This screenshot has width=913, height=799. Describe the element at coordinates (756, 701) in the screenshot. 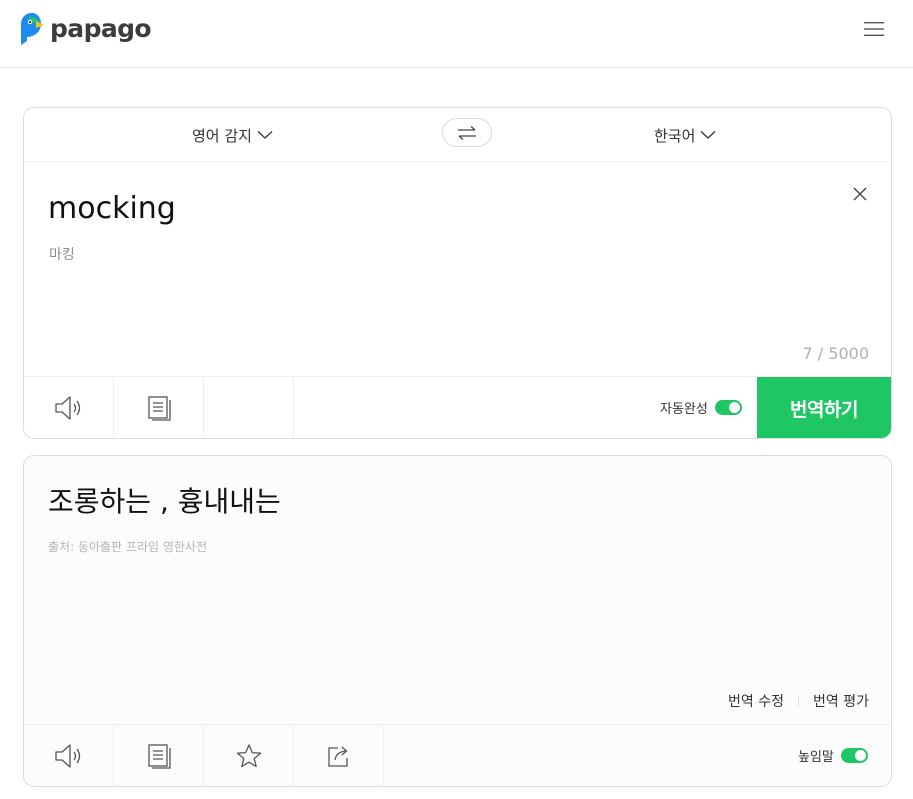

I see `edit-translation-link: 번역 수정` at that location.